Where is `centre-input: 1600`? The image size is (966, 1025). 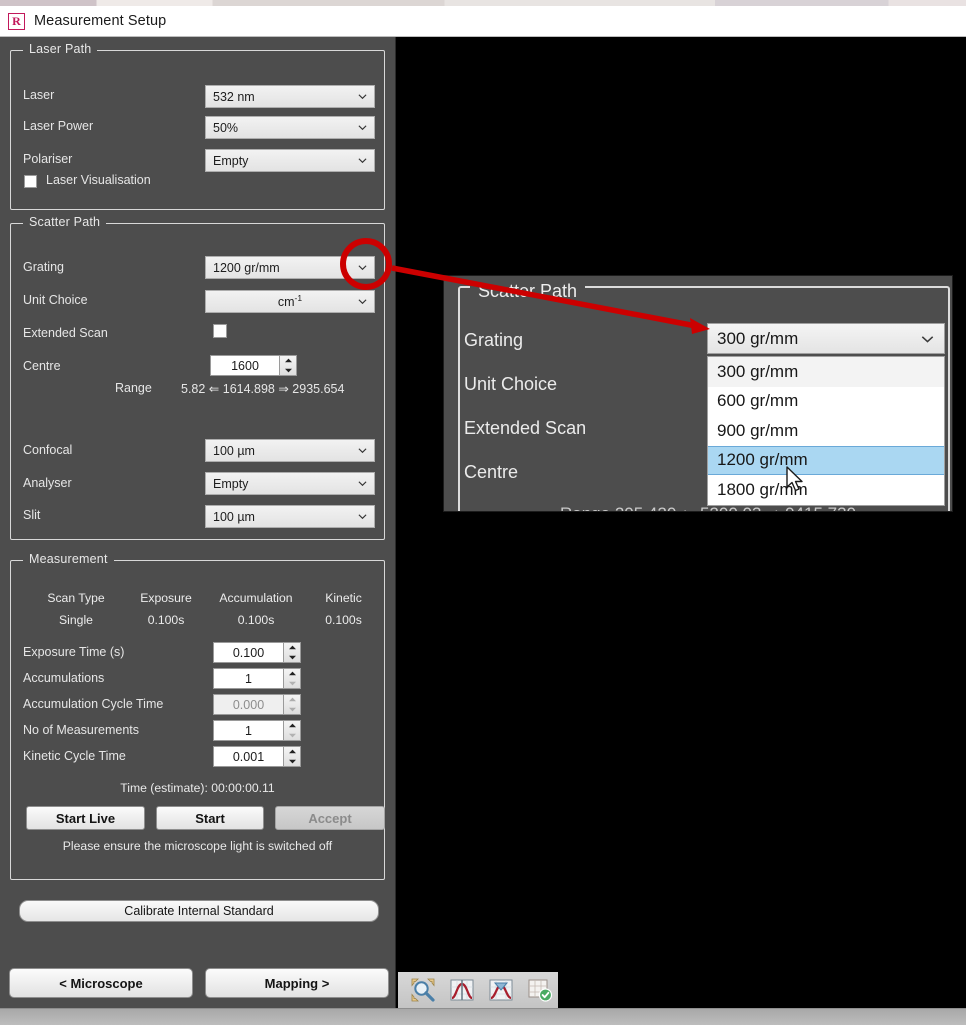 centre-input: 1600 is located at coordinates (244, 365).